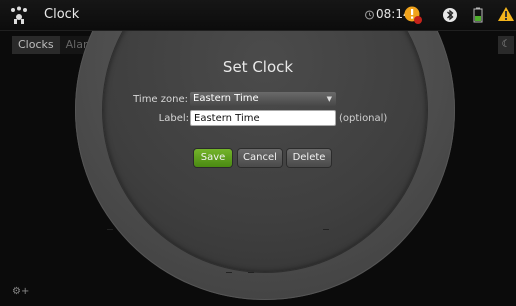 The width and height of the screenshot is (516, 306). Describe the element at coordinates (506, 45) in the screenshot. I see `night-mode-button: ☾` at that location.